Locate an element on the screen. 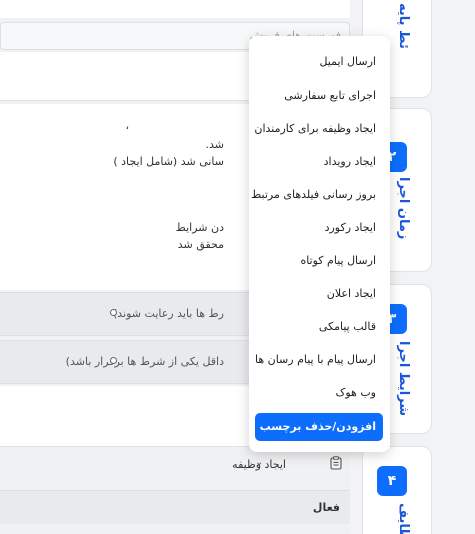  step-4-number: ۴ is located at coordinates (392, 481).